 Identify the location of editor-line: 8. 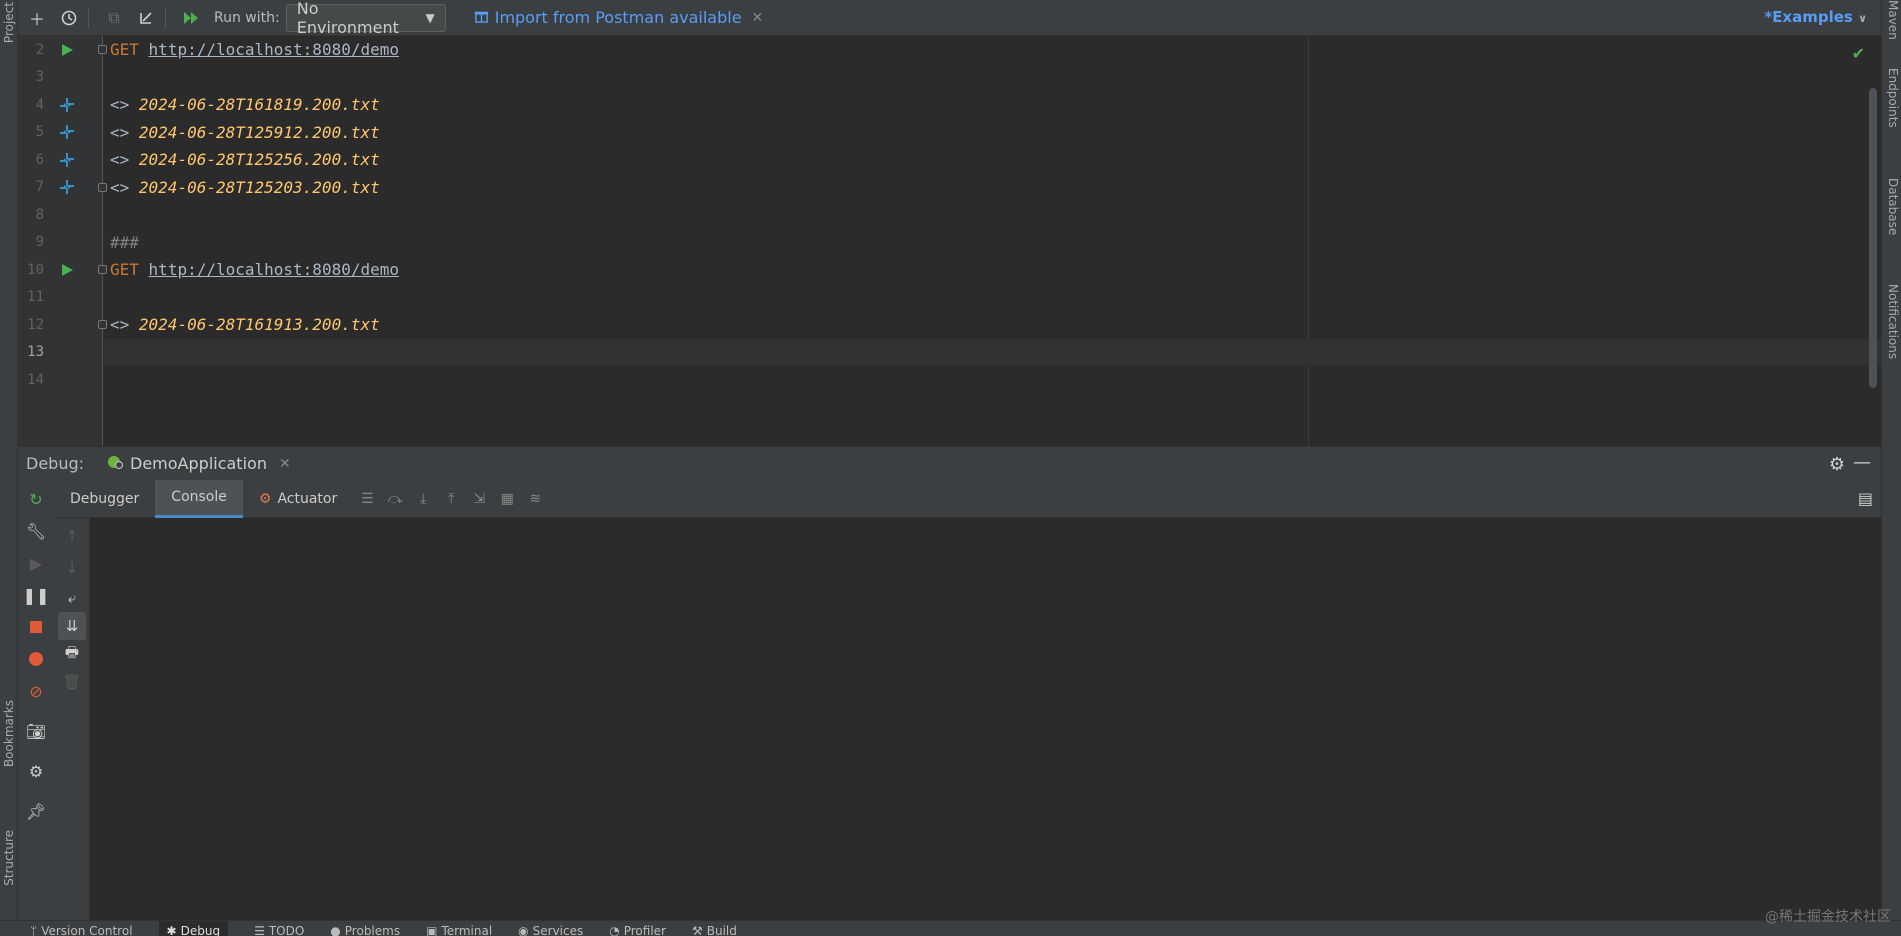
(949, 215).